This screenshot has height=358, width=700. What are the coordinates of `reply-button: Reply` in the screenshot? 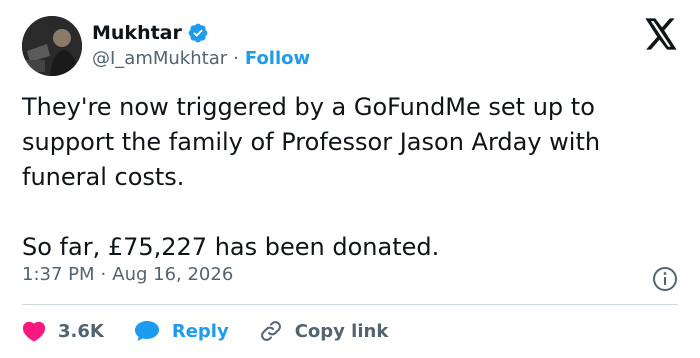 It's located at (181, 331).